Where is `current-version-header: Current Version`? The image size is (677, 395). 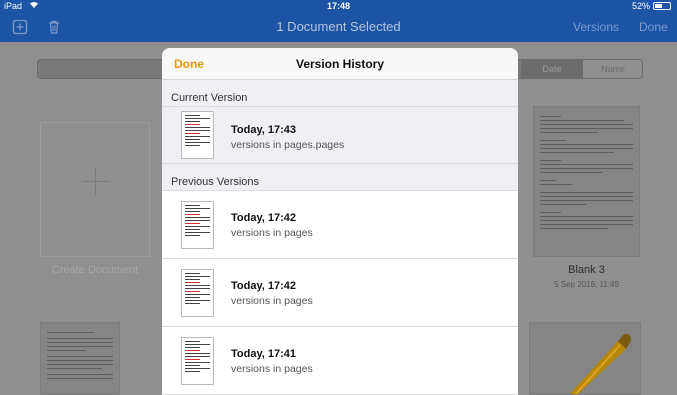 current-version-header: Current Version is located at coordinates (340, 93).